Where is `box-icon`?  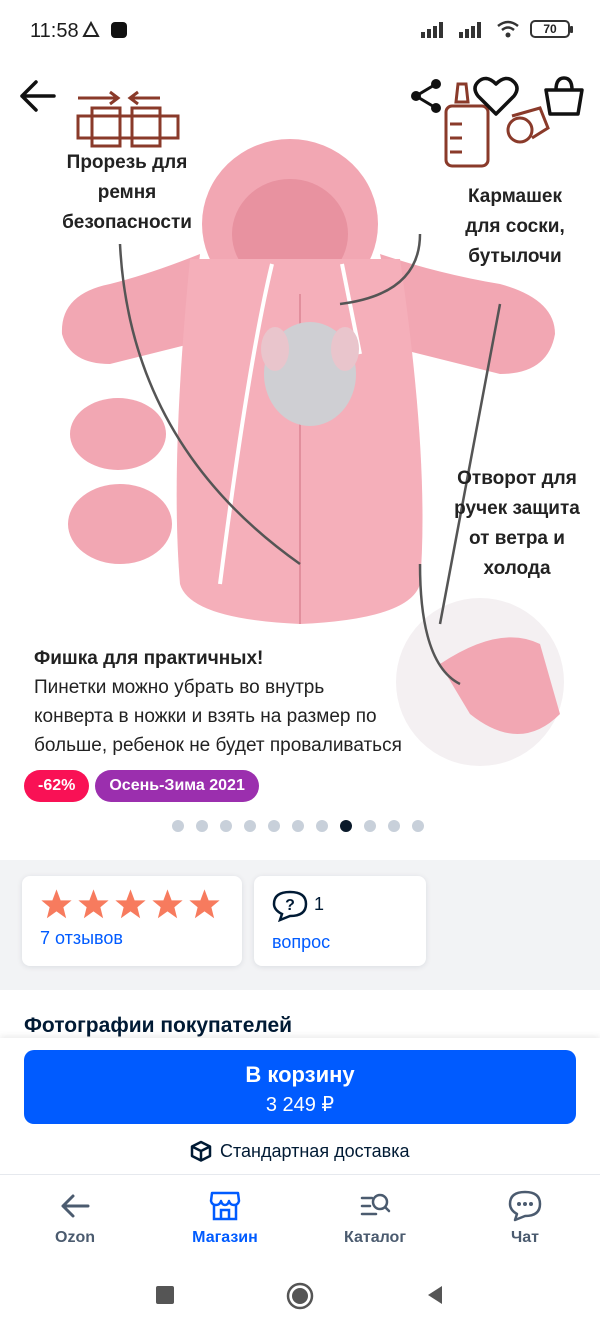 box-icon is located at coordinates (201, 1151).